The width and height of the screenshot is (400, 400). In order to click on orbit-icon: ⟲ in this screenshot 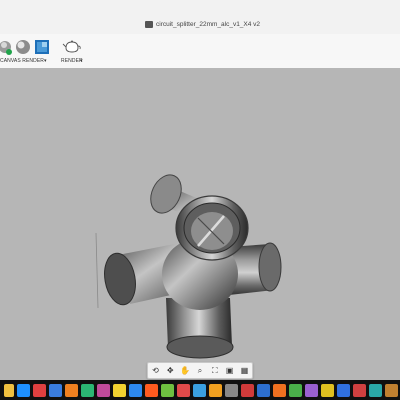, I will do `click(155, 370)`.